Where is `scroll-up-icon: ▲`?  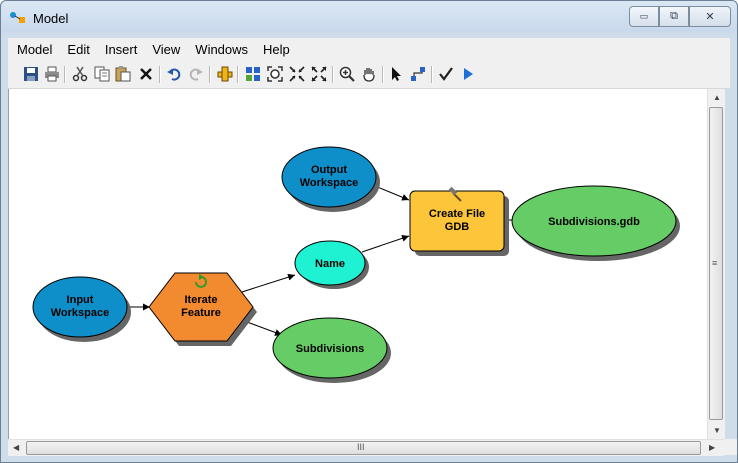
scroll-up-icon: ▲ is located at coordinates (717, 97).